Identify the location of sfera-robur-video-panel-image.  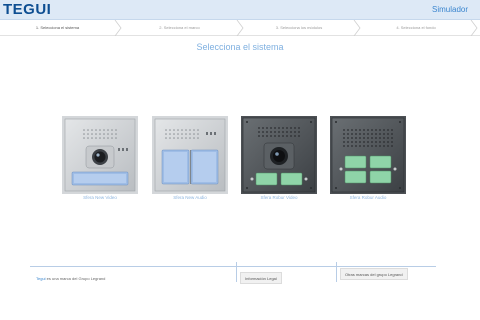
(279, 155).